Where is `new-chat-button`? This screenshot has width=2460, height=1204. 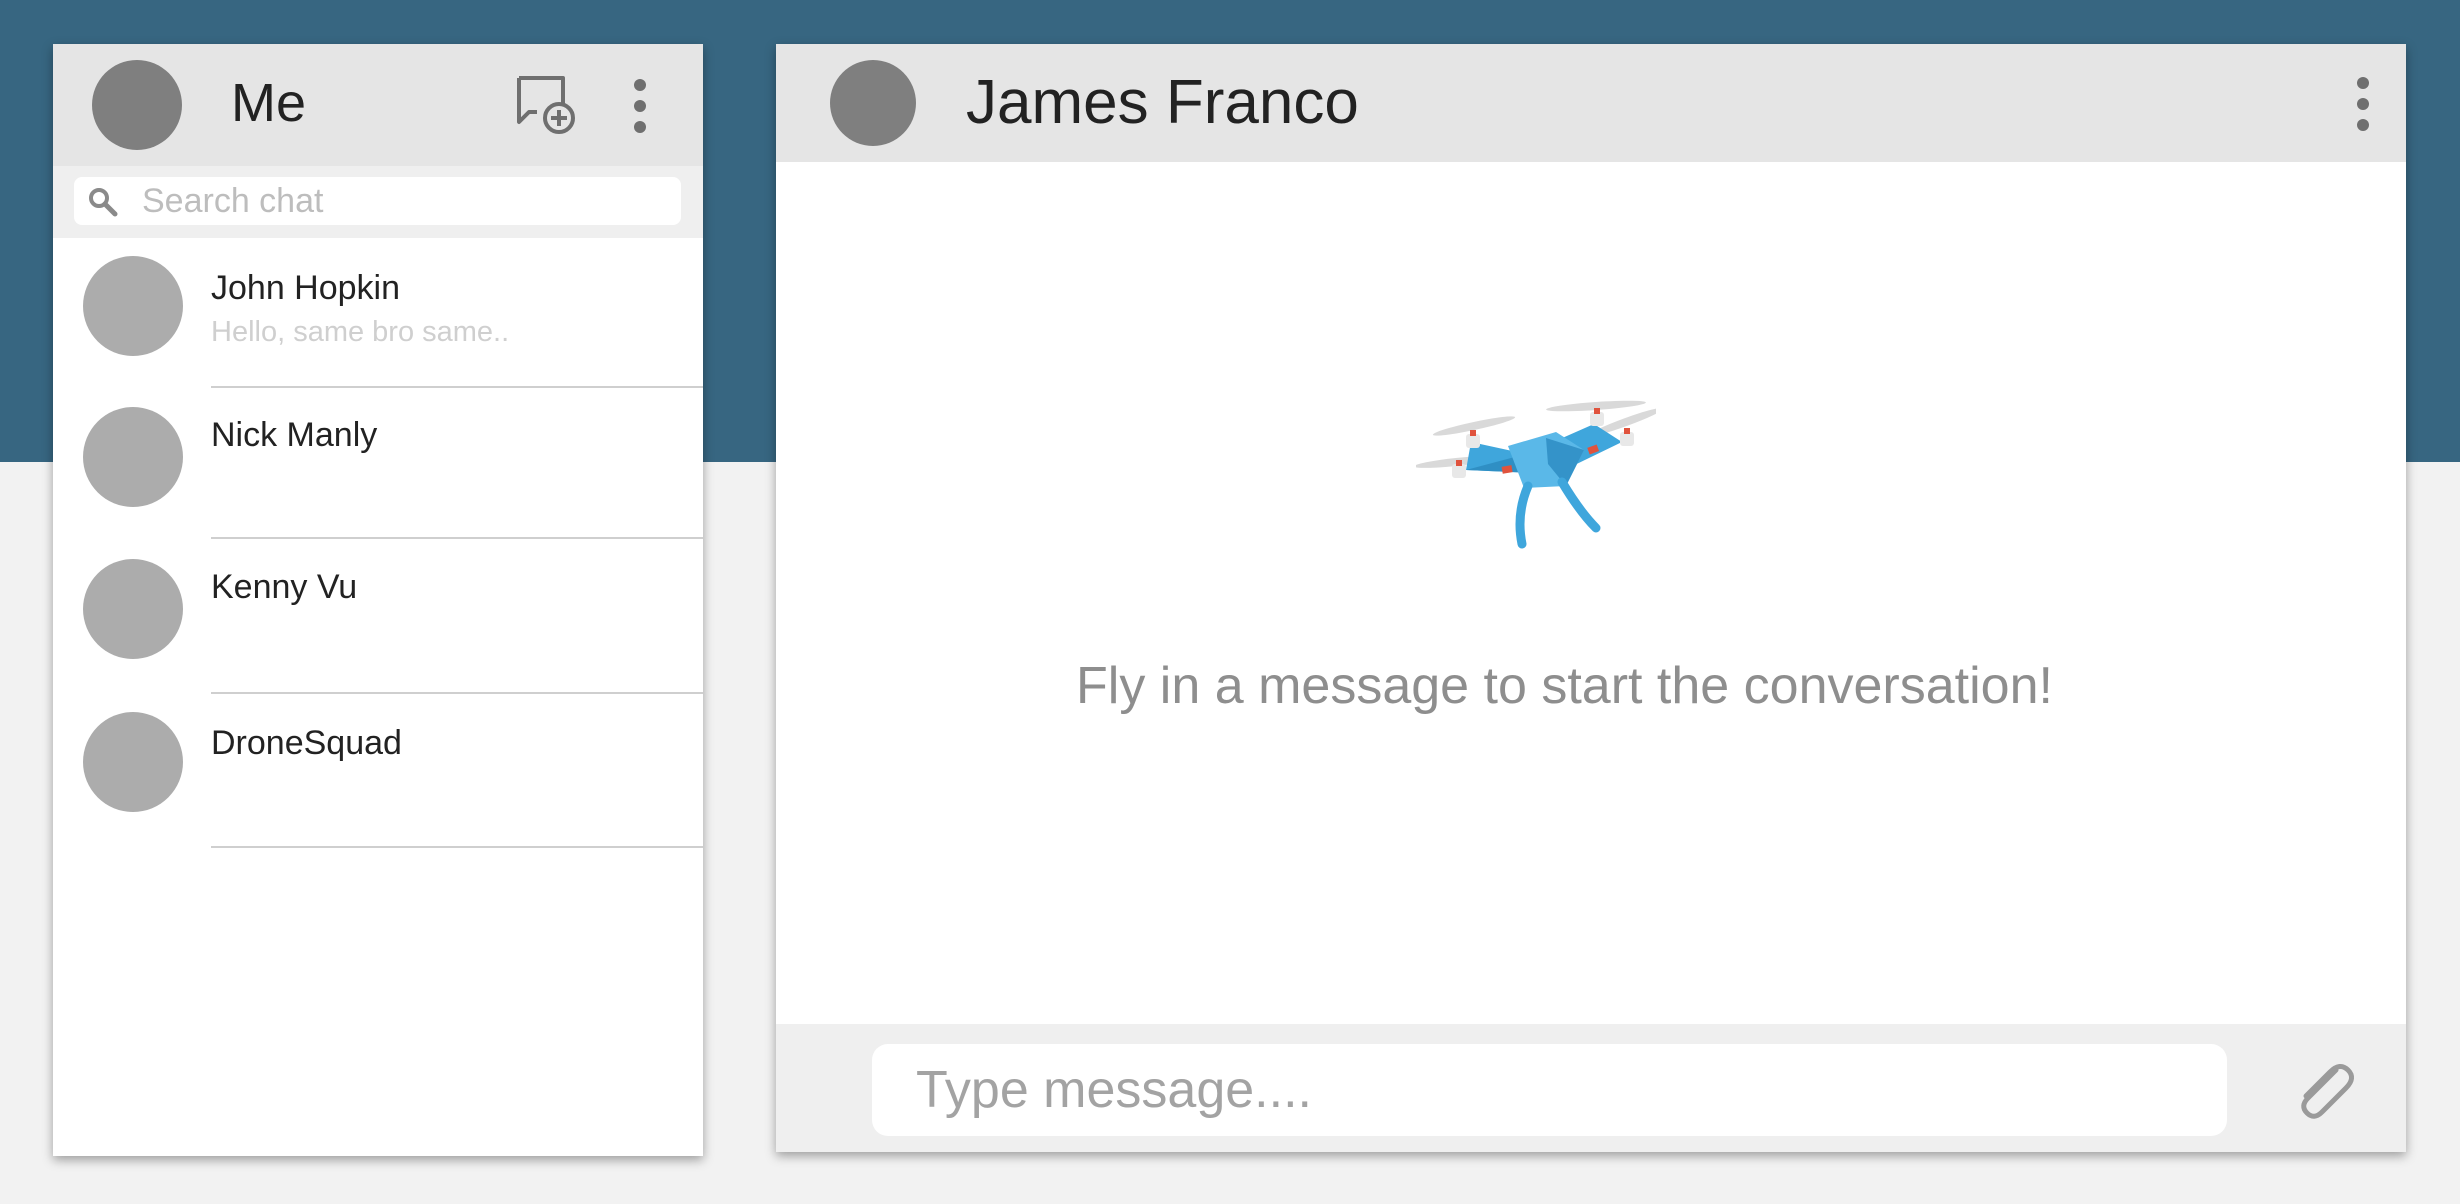
new-chat-button is located at coordinates (547, 106).